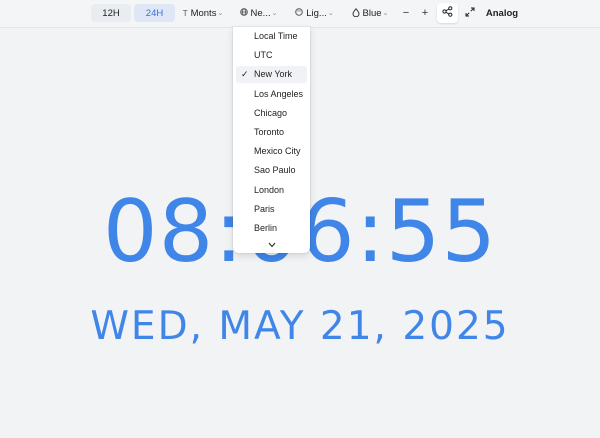  I want to click on timezone-option: Berlin, so click(271, 228).